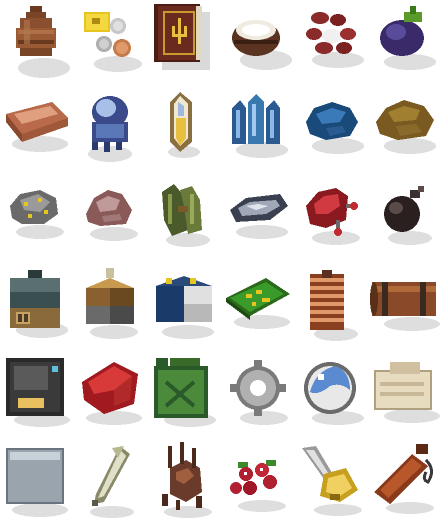 This screenshot has height=528, width=448. I want to click on copper-coil-icon, so click(333, 307).